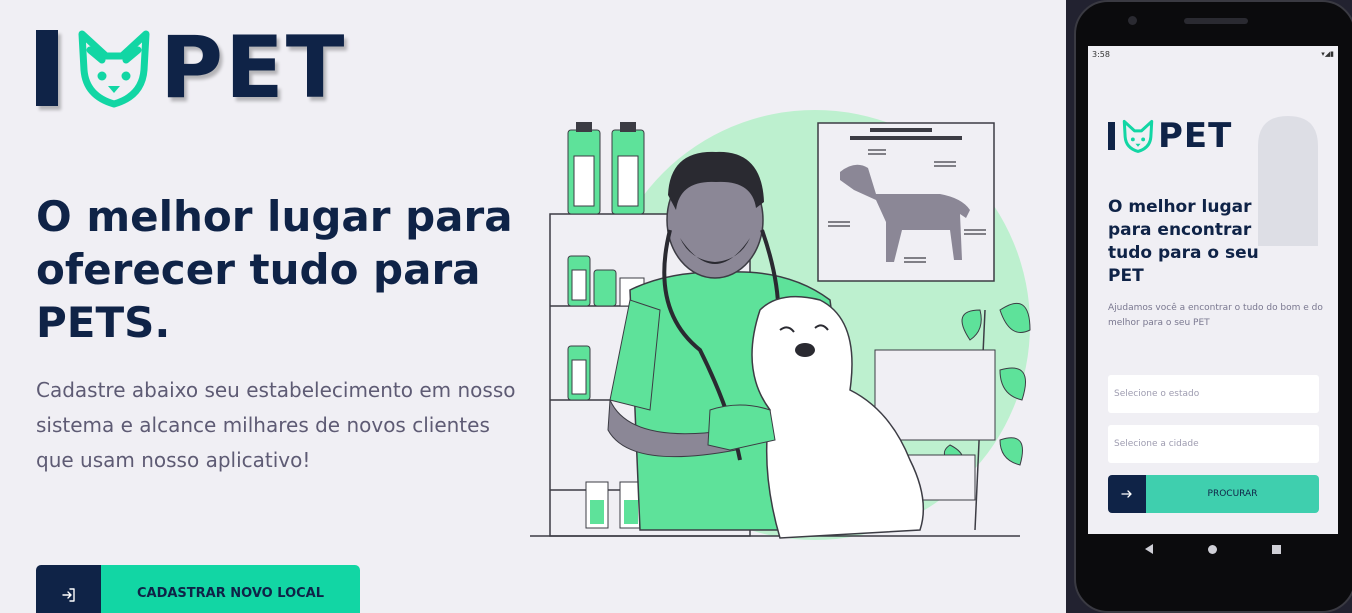 This screenshot has width=1352, height=613. I want to click on logo: PET, so click(191, 68).